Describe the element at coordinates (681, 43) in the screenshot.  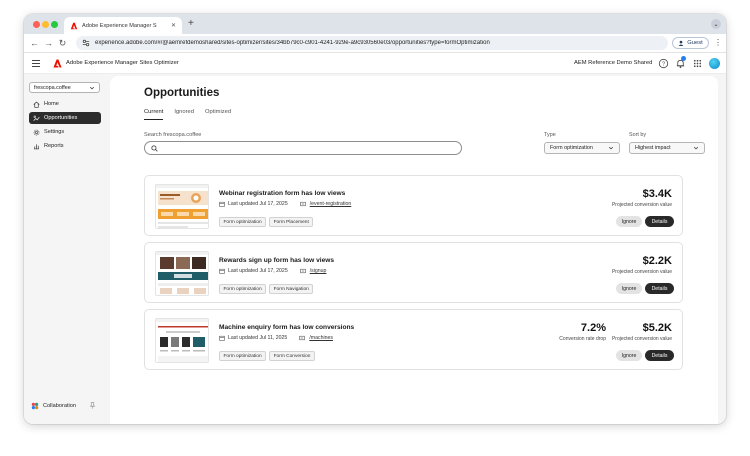
I see `person-icon` at that location.